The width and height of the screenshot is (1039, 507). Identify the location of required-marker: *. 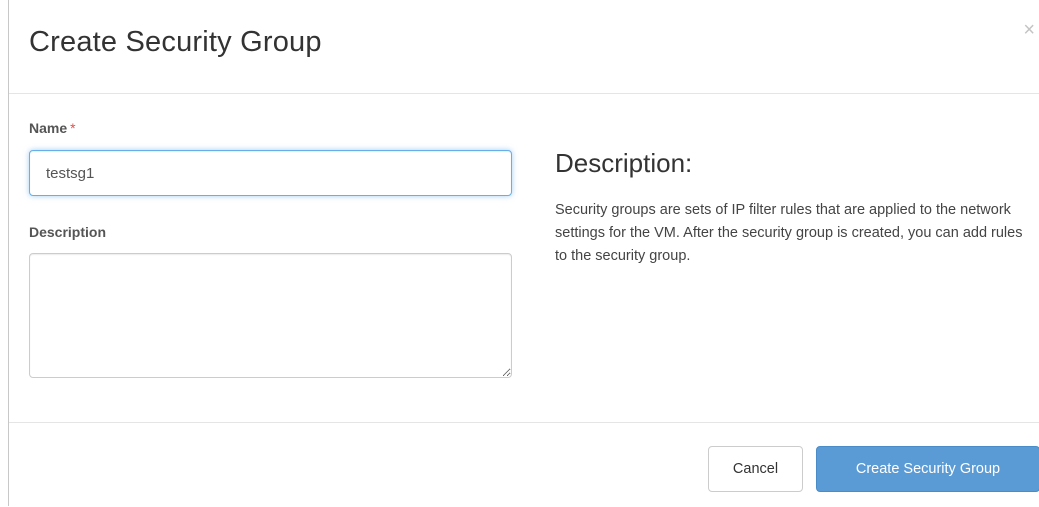
(73, 128).